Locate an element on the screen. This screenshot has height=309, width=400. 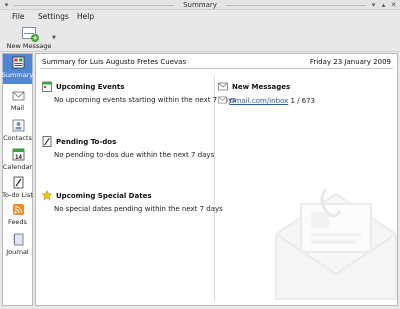
chevron-down-icon: ▼ is located at coordinates (54, 38).